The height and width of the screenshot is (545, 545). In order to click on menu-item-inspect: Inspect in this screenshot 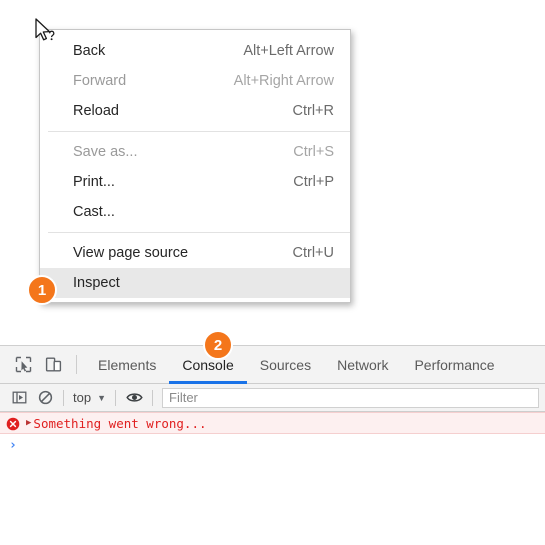, I will do `click(195, 283)`.